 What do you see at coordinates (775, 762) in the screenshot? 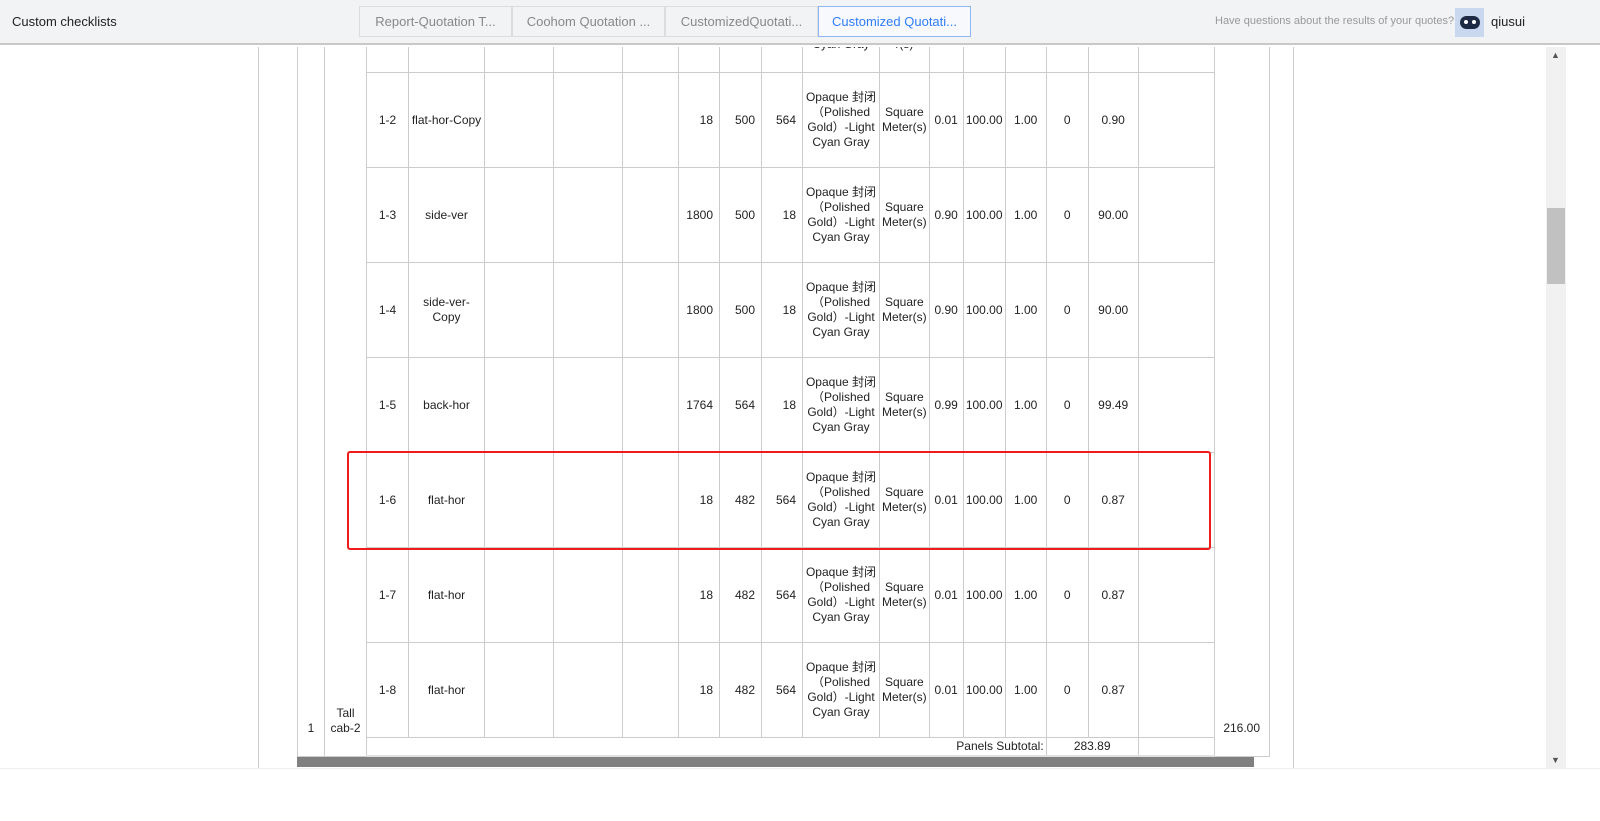
I see `horizontal-scrollbar` at bounding box center [775, 762].